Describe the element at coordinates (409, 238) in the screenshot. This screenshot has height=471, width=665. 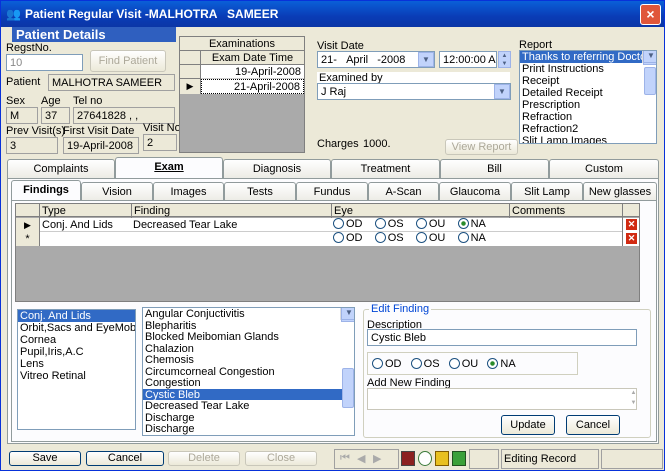
I see `new-row-eye-options: OD OS OU NA` at that location.